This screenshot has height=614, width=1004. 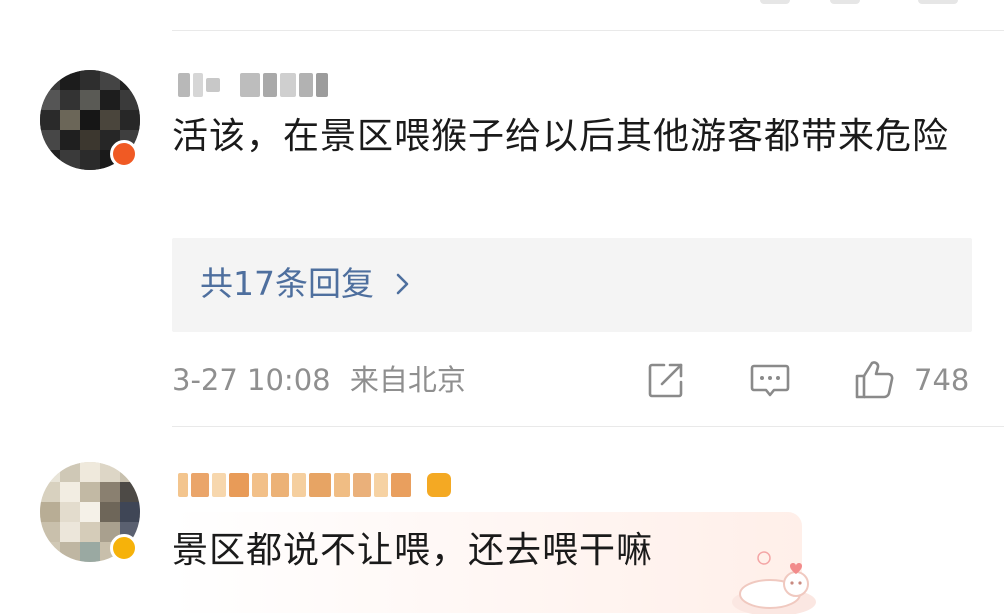 What do you see at coordinates (502, 4) in the screenshot?
I see `previous-item-edge` at bounding box center [502, 4].